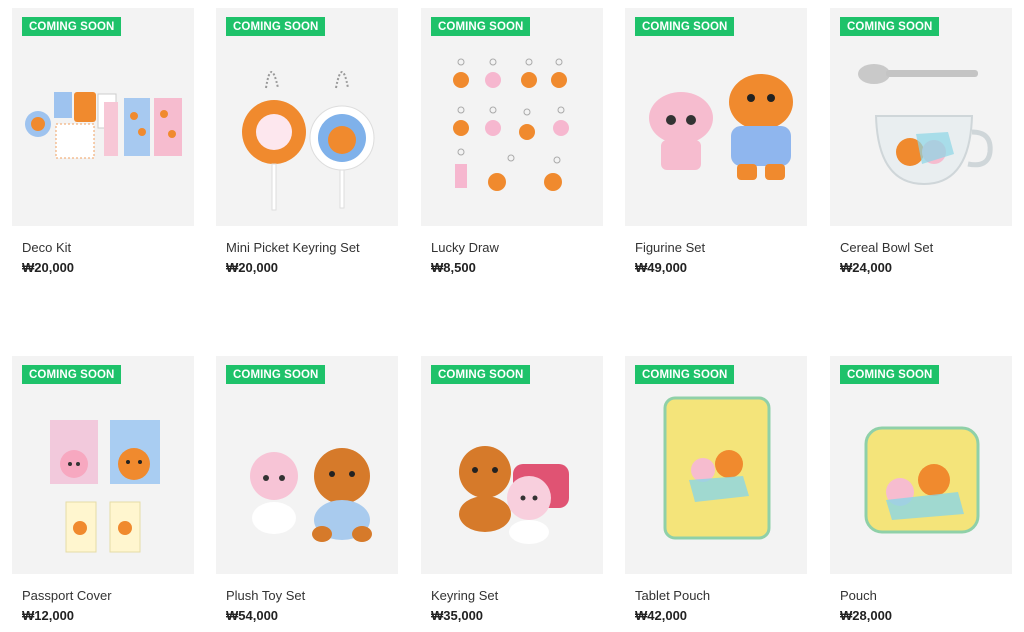 The width and height of the screenshot is (1024, 632). I want to click on product-price: ₩49,000, so click(661, 267).